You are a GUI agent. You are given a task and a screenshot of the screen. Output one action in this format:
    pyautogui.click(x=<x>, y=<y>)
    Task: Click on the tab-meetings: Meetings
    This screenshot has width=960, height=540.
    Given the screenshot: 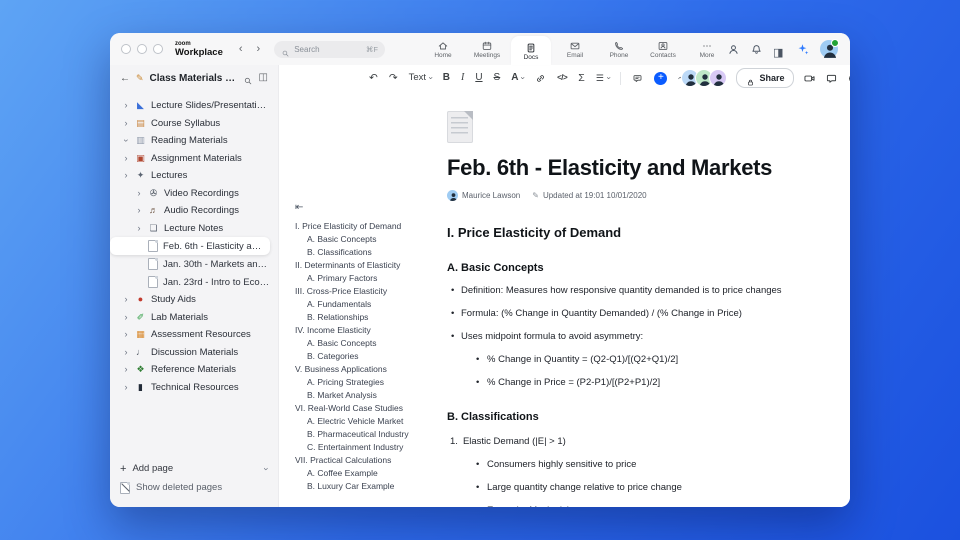 What is the action you would take?
    pyautogui.click(x=487, y=49)
    